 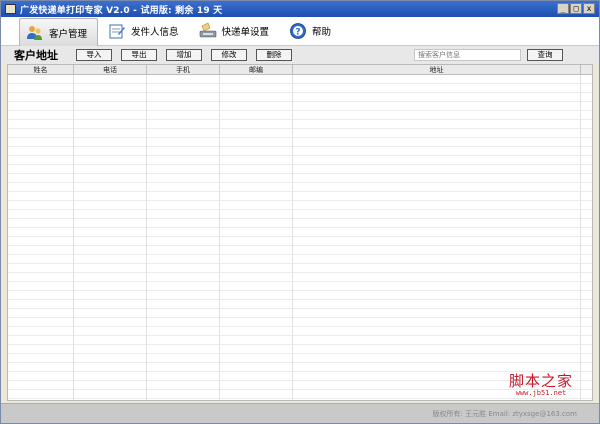 I want to click on search-input, so click(x=467, y=55).